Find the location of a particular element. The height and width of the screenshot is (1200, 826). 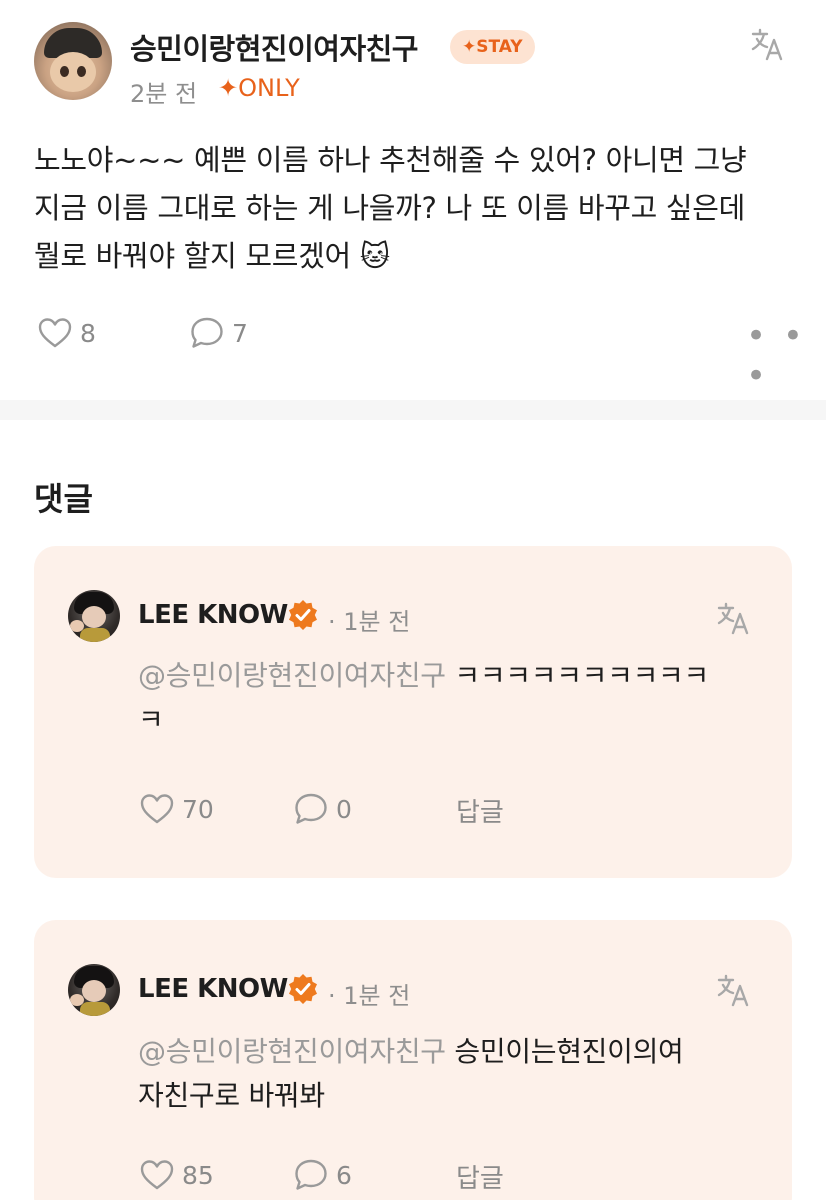

comment-like-button: 85 is located at coordinates (176, 1175).